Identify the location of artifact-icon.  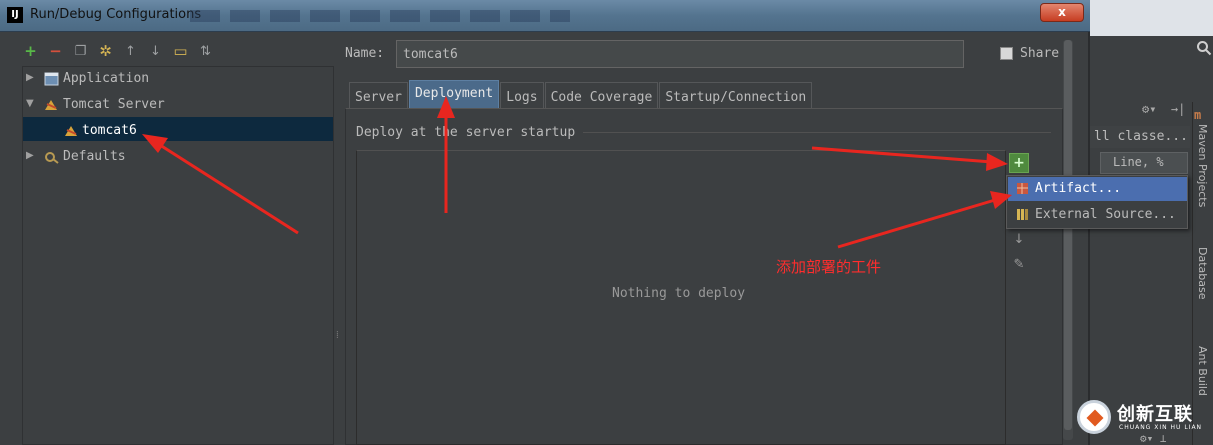
(1022, 188).